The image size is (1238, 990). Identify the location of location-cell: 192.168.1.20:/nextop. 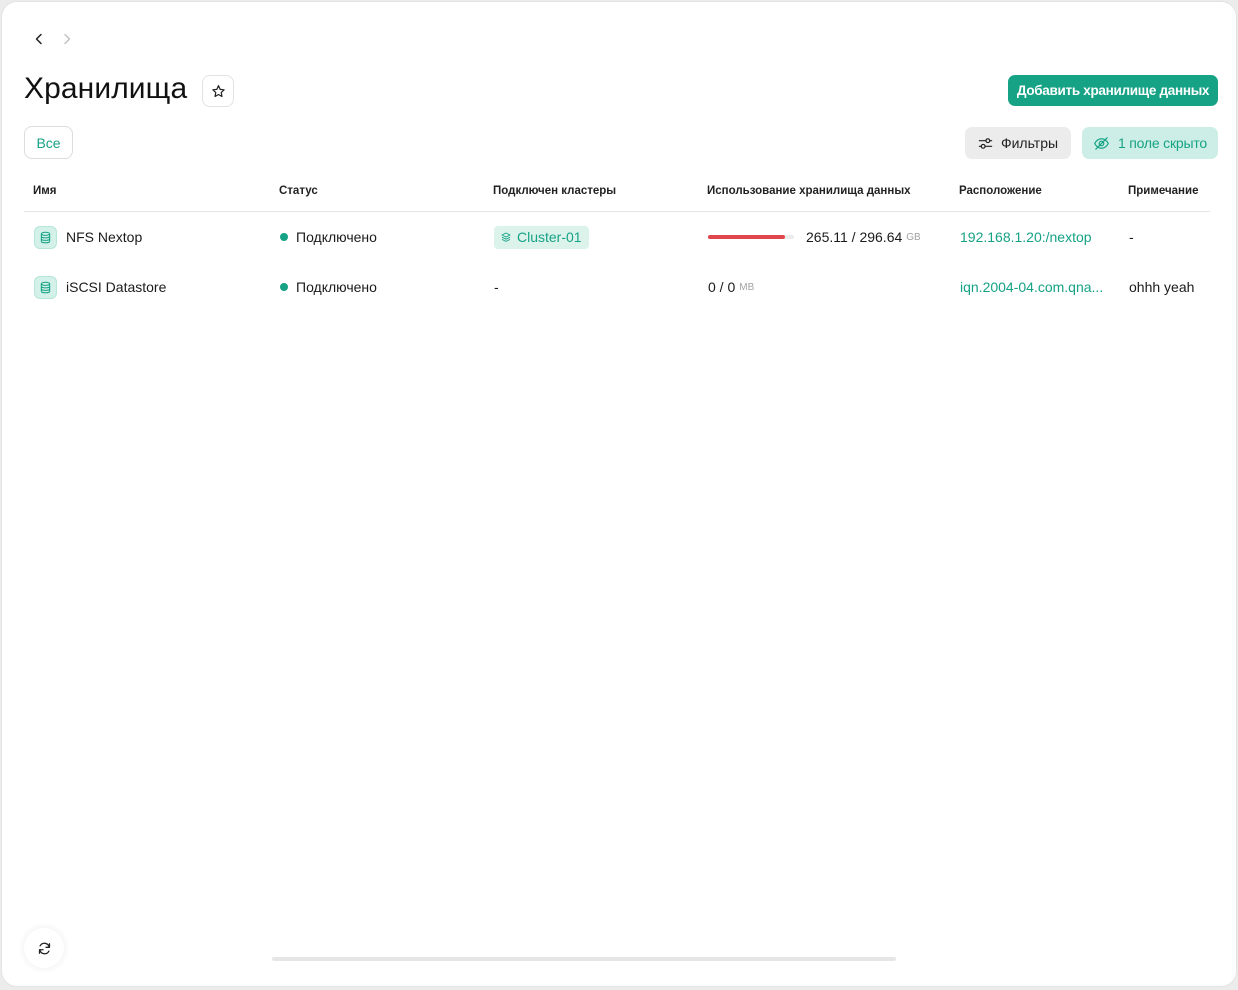
(1026, 237).